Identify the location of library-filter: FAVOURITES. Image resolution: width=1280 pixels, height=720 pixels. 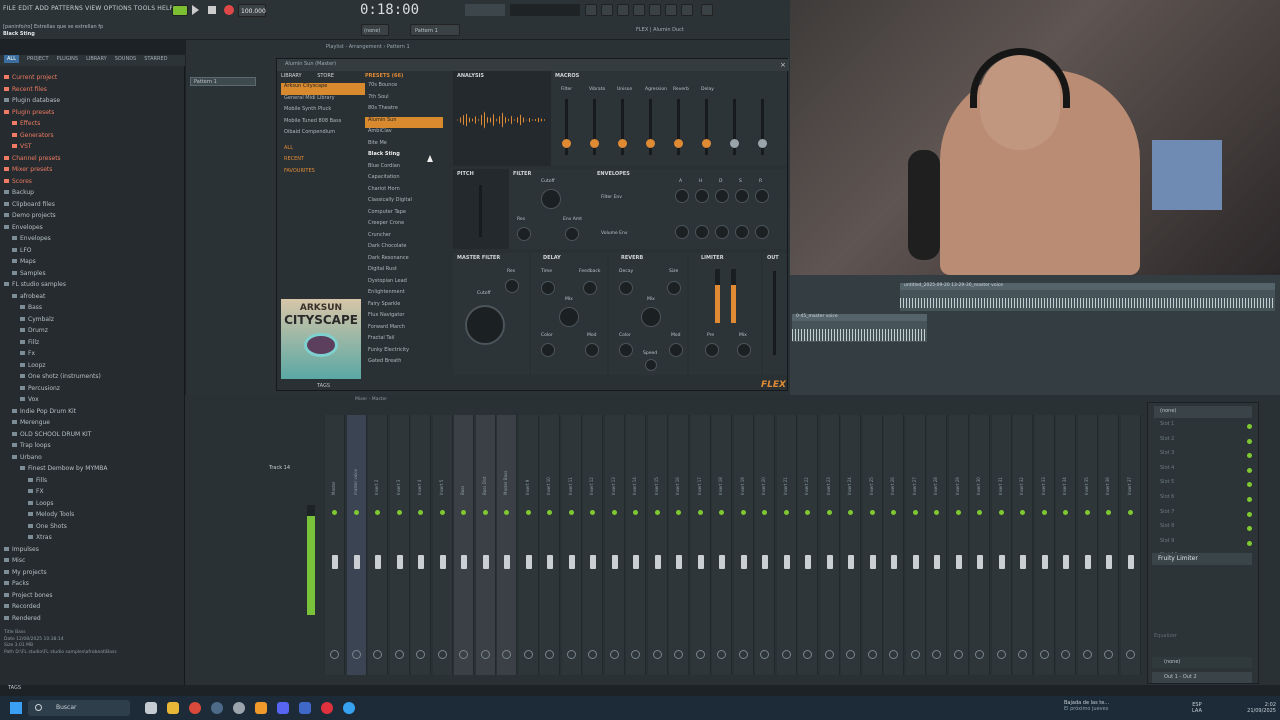
(323, 174).